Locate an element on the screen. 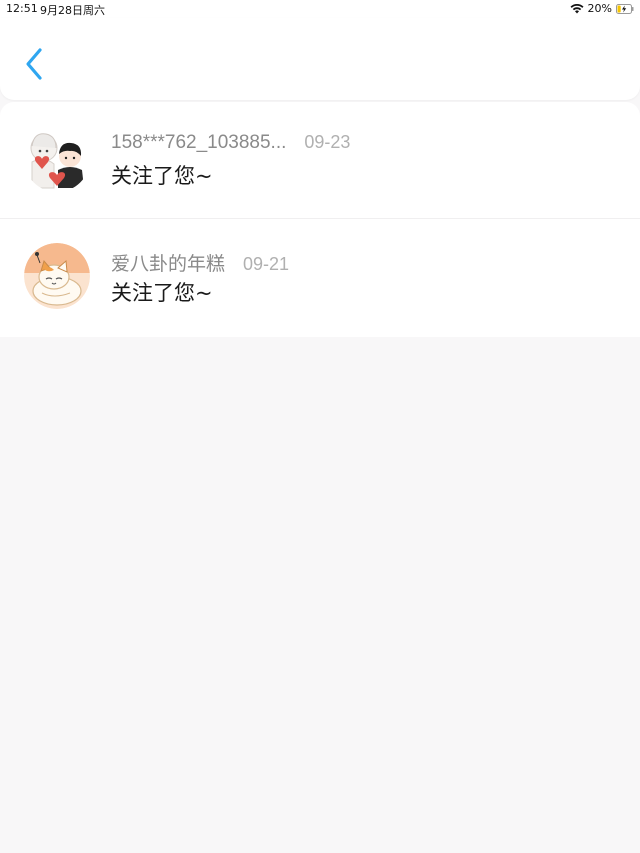 The image size is (640, 853). chevron-left-icon is located at coordinates (34, 64).